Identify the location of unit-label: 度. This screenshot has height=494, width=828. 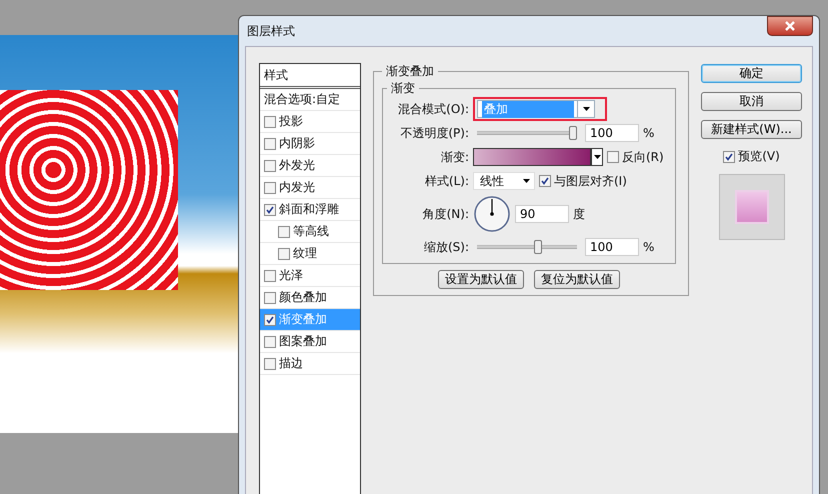
(579, 214).